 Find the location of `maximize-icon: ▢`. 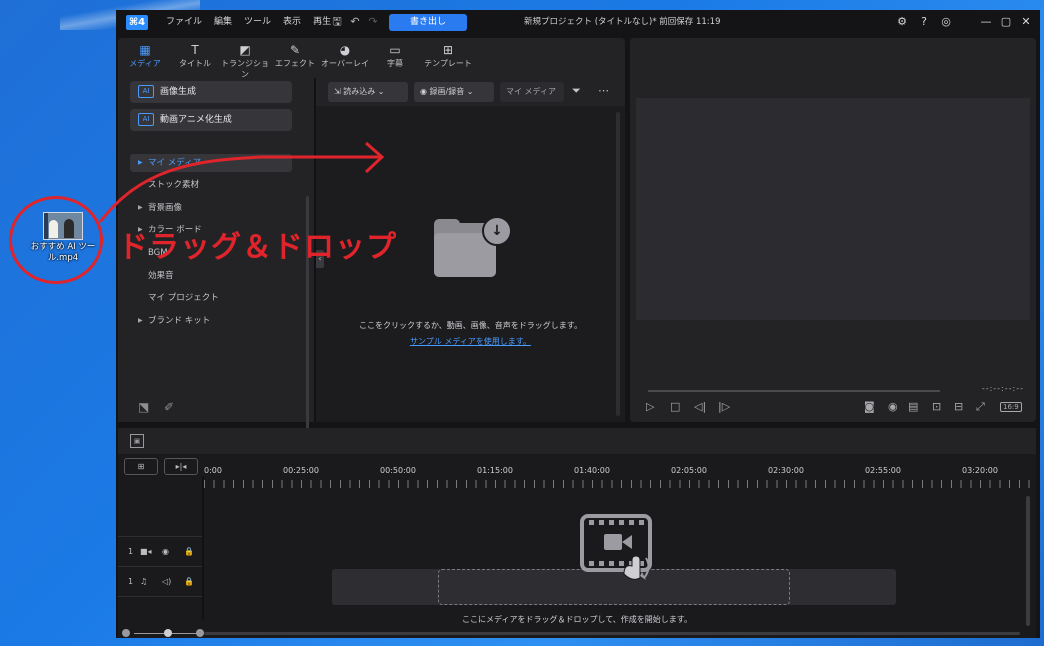

maximize-icon: ▢ is located at coordinates (1006, 22).